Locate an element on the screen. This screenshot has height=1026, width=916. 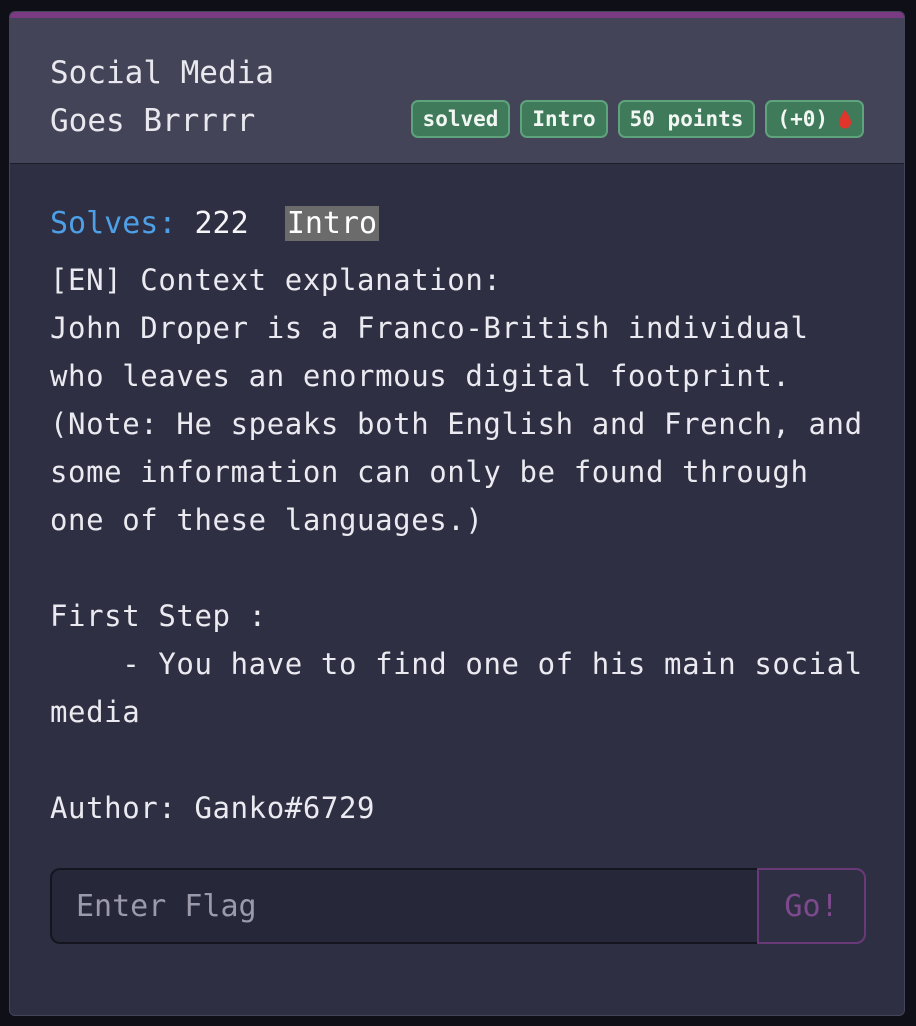
bonus-label: (+0) is located at coordinates (802, 119).